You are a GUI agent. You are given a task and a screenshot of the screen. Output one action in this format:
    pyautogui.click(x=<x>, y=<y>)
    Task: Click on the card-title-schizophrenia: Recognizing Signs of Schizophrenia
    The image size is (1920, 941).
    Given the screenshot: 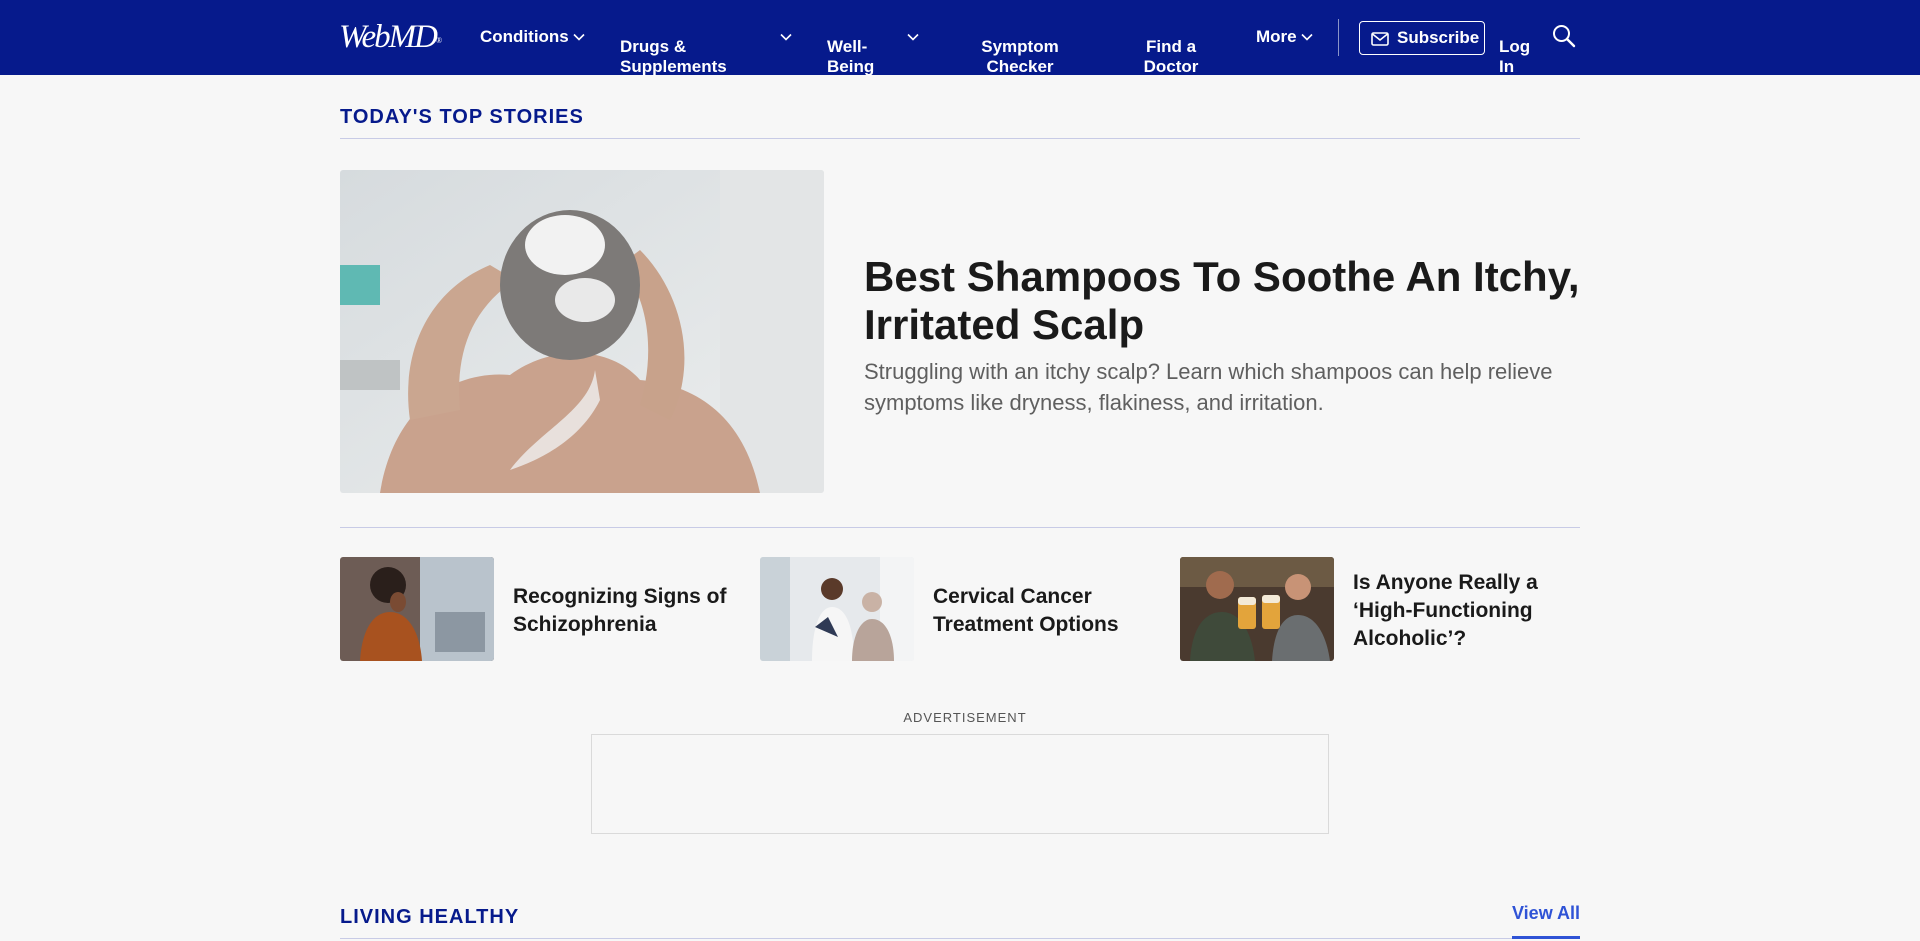 What is the action you would take?
    pyautogui.click(x=628, y=611)
    